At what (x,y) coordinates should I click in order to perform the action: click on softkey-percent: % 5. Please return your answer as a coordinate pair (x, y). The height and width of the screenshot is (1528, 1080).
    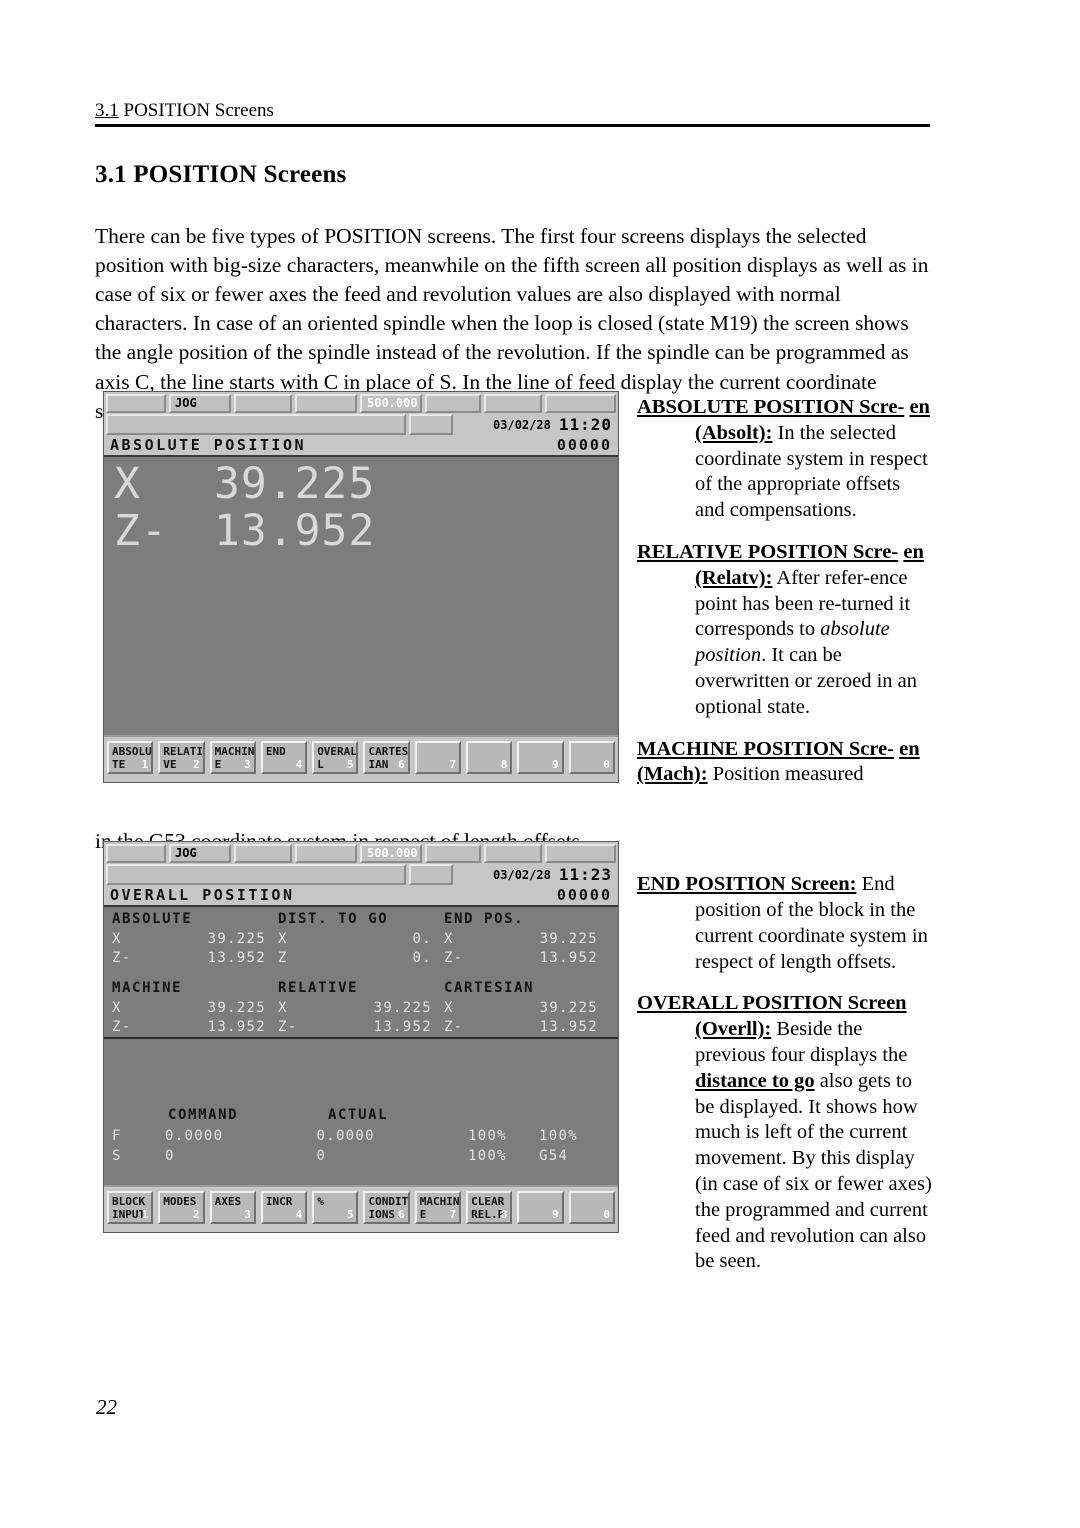
    Looking at the image, I should click on (335, 1207).